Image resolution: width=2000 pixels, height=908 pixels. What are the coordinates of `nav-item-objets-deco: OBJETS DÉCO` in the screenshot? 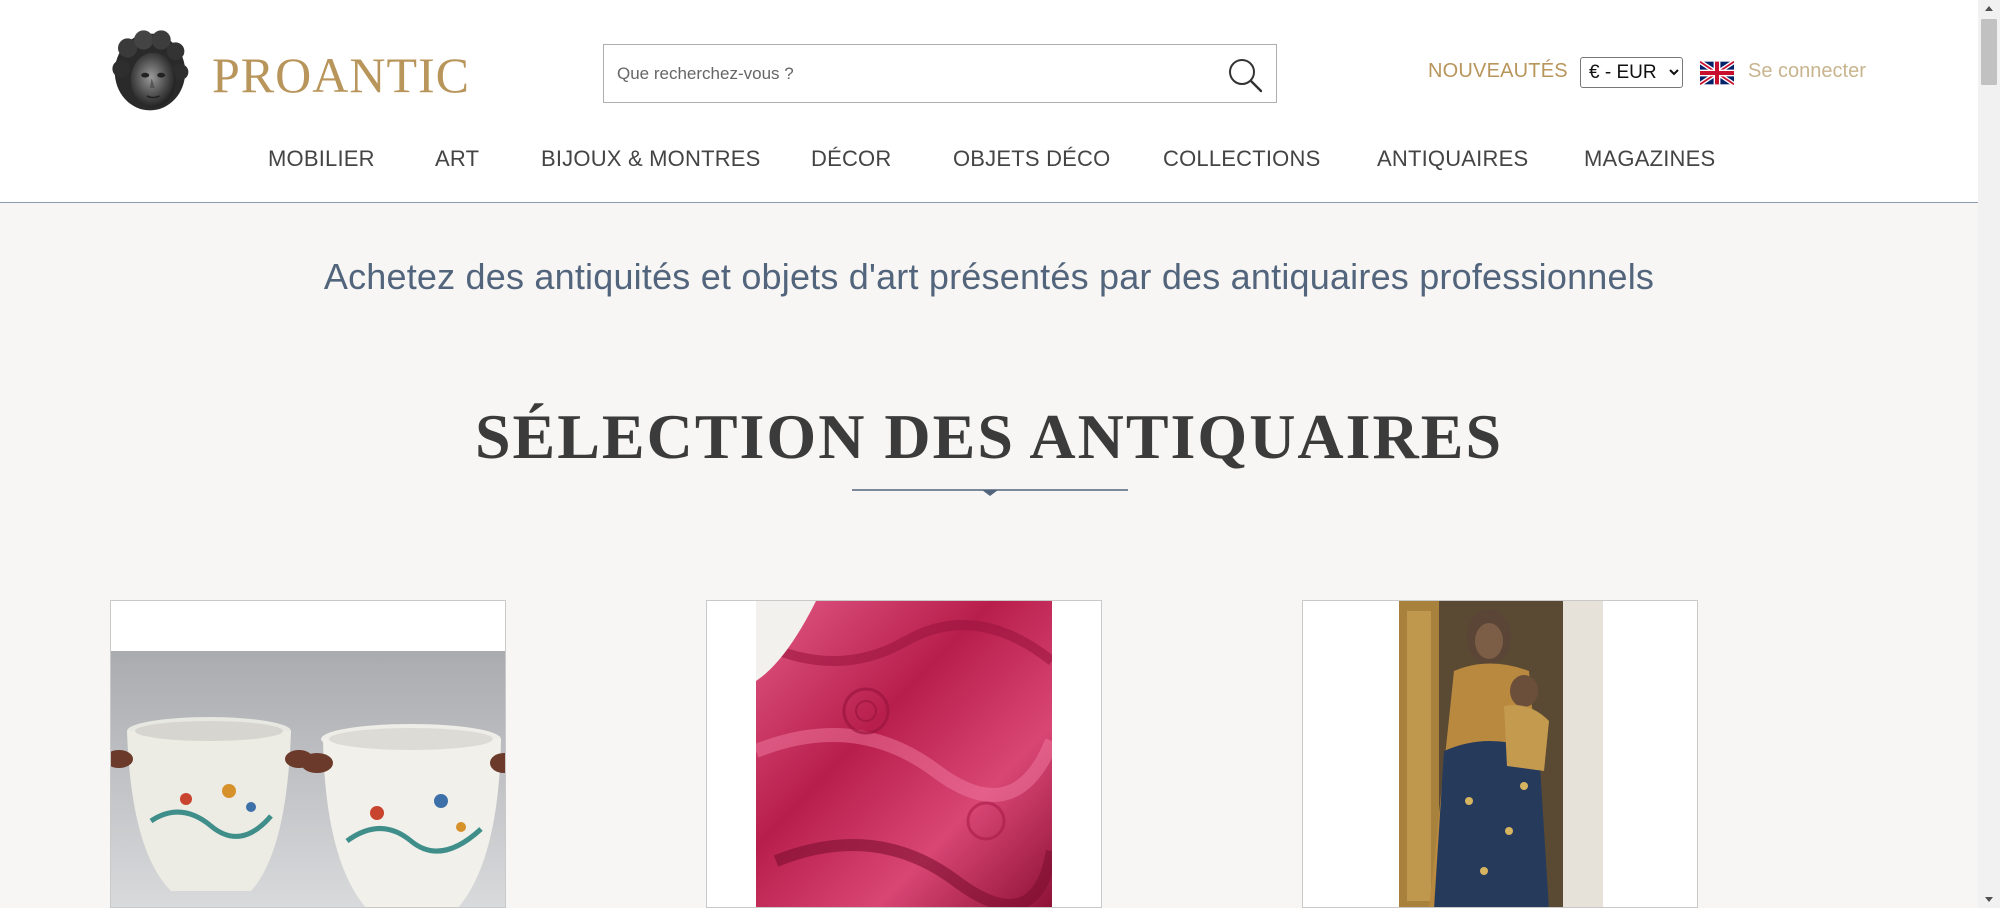 It's located at (1031, 159).